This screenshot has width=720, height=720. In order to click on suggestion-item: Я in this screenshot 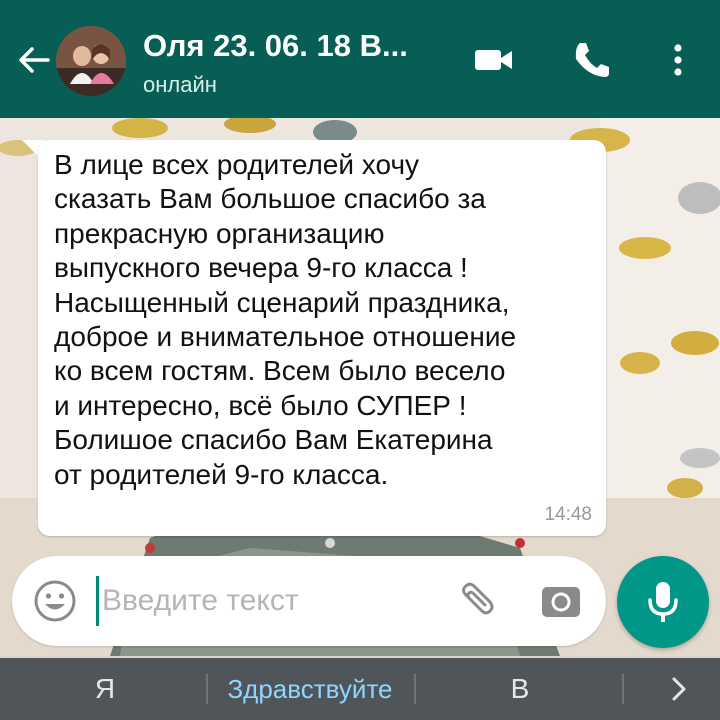, I will do `click(105, 689)`.